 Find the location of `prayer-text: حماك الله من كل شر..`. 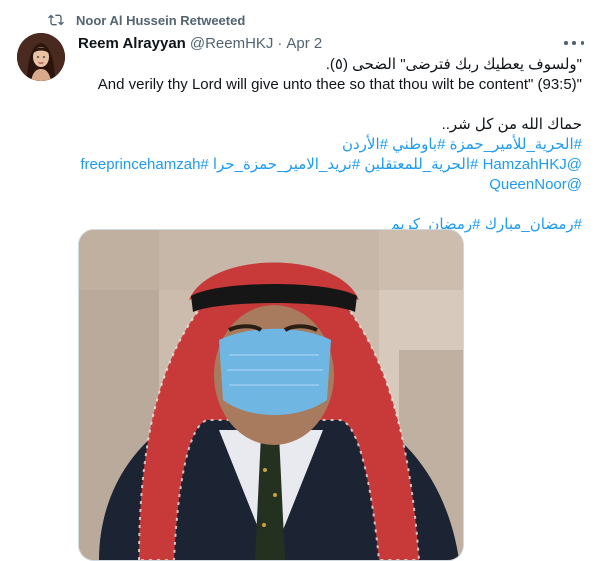

prayer-text: حماك الله من كل شر.. is located at coordinates (511, 124).